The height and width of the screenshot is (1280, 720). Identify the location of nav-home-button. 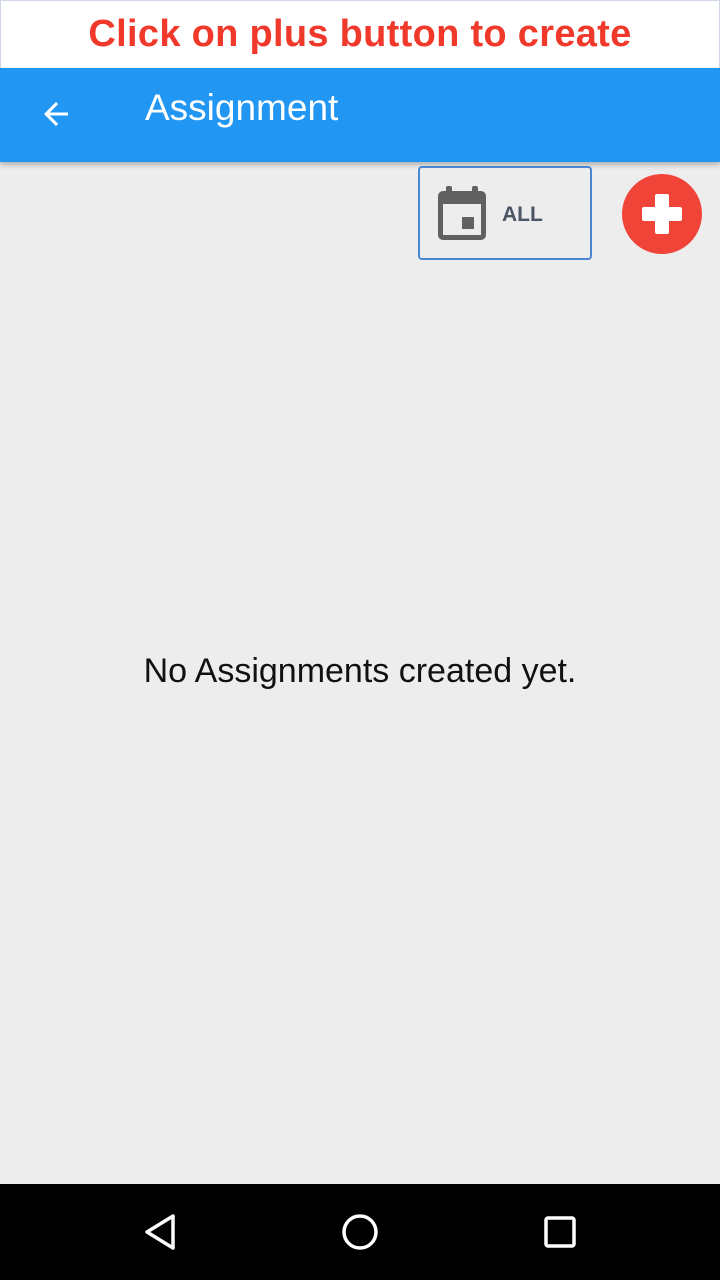
(360, 1232).